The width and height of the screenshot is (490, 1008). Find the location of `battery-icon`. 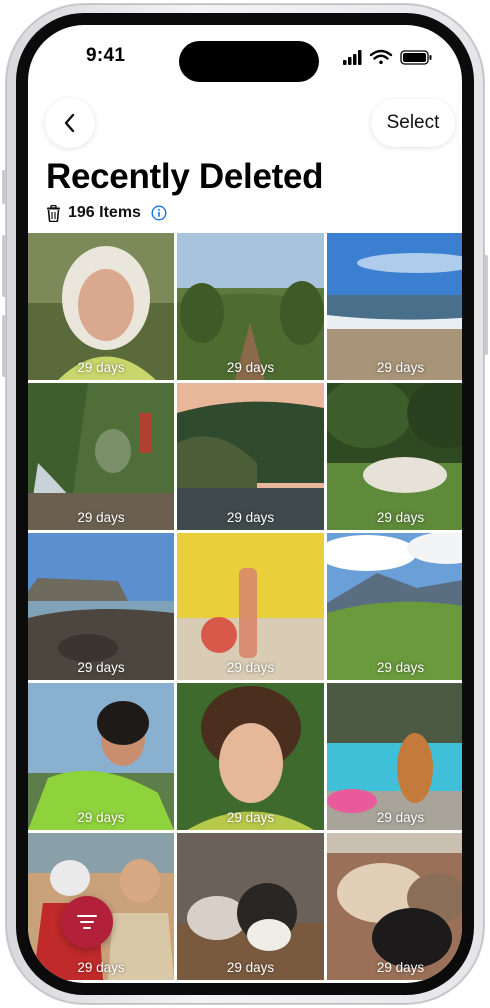

battery-icon is located at coordinates (416, 57).